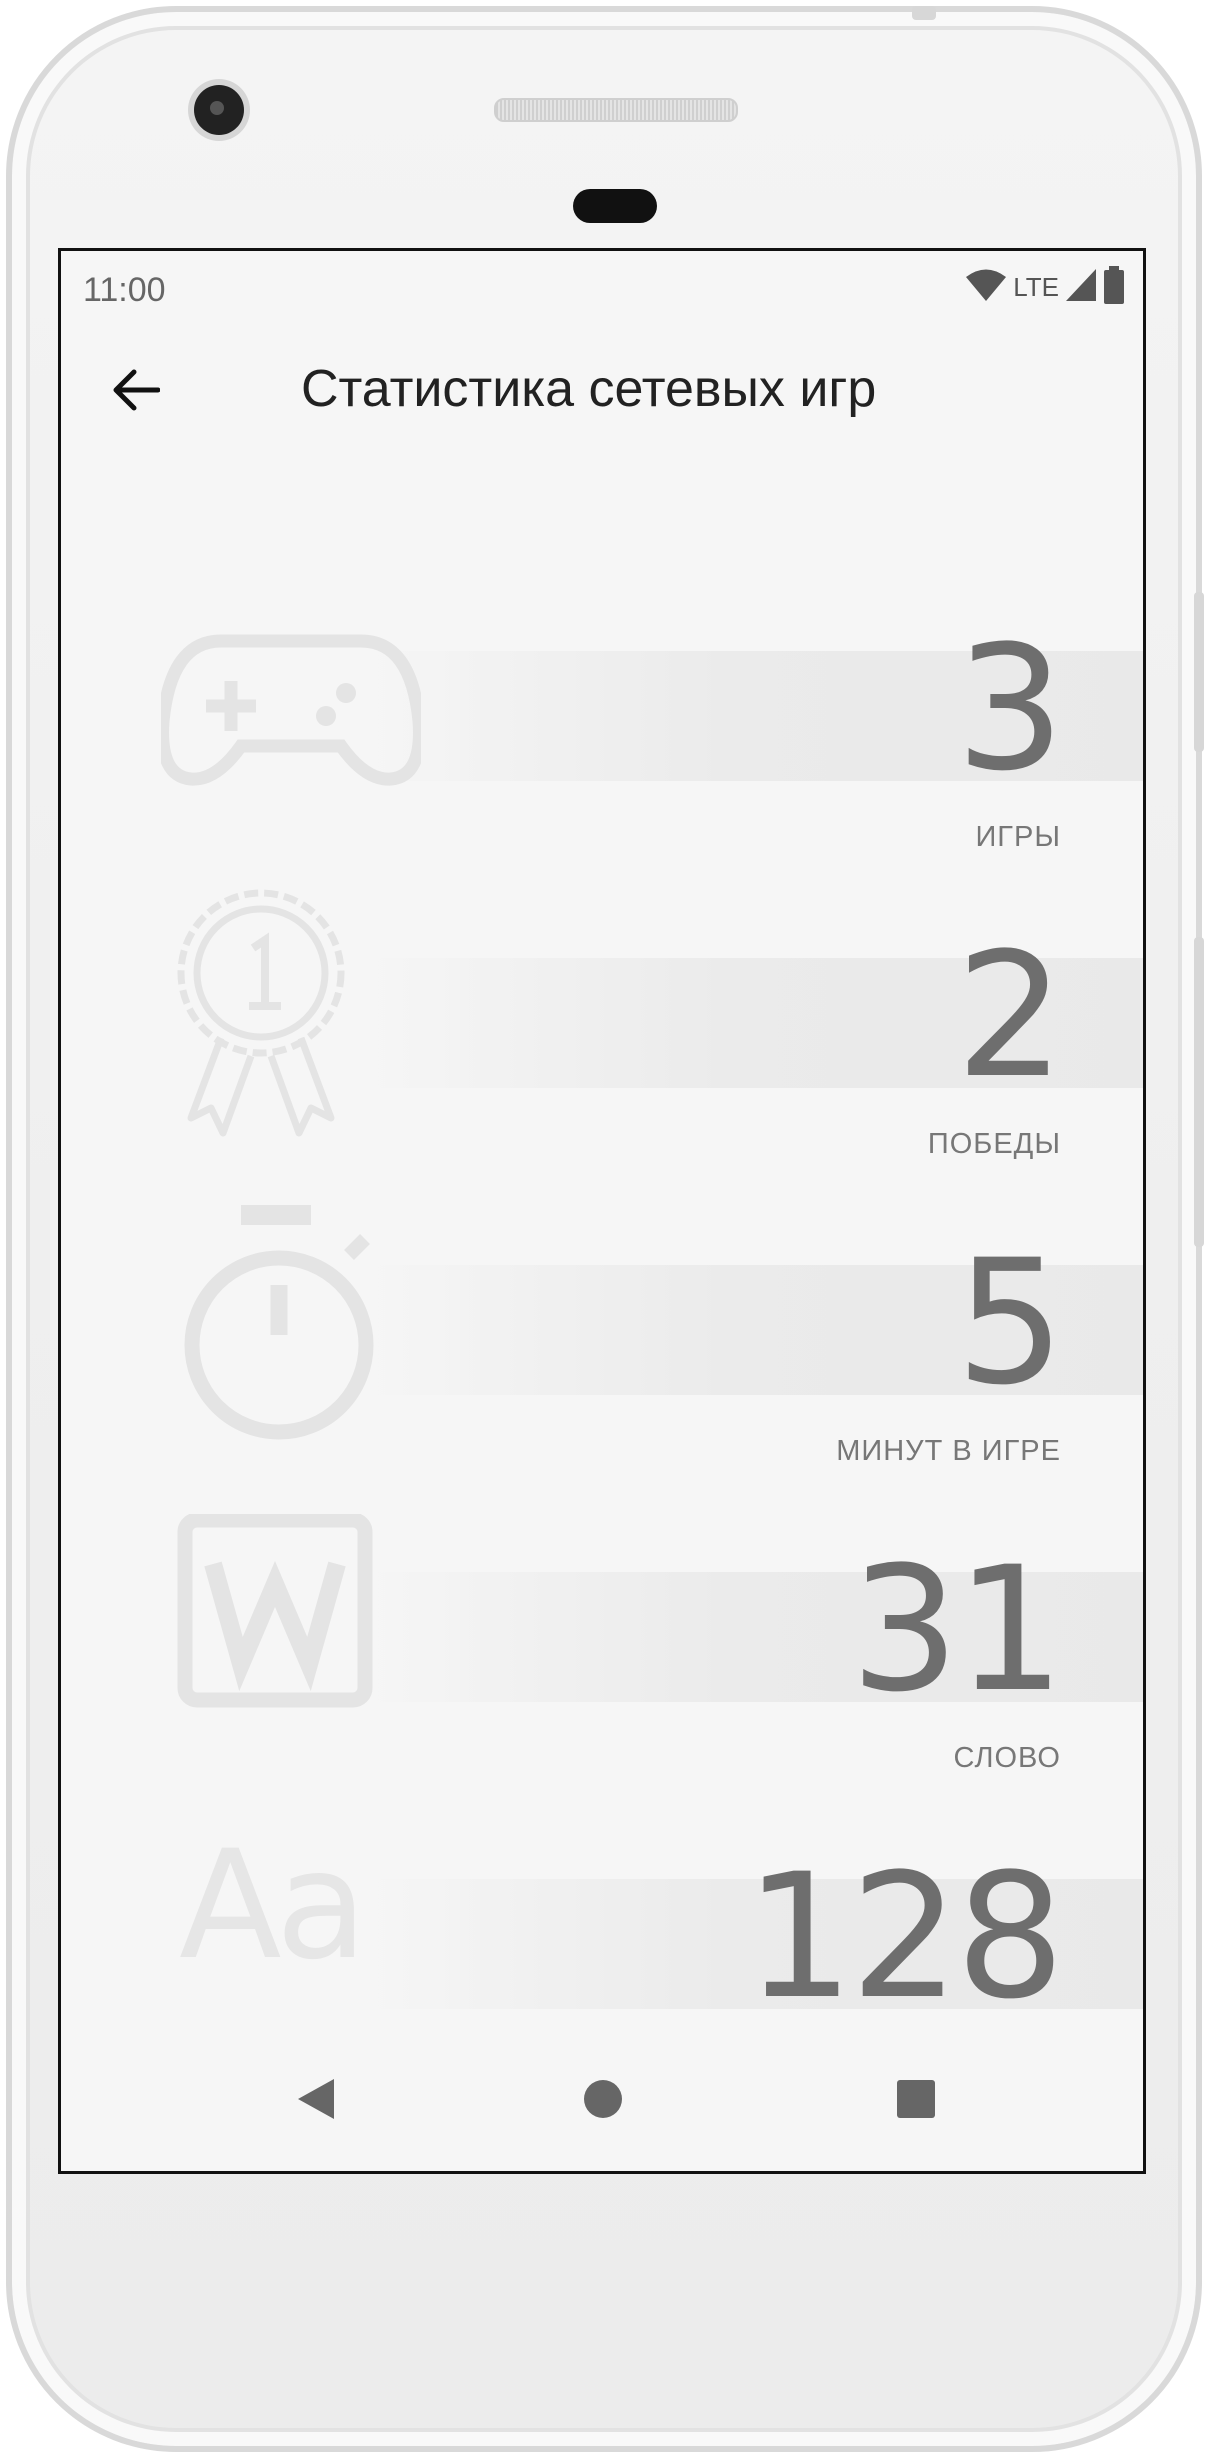  I want to click on status-icons: LTE, so click(1045, 287).